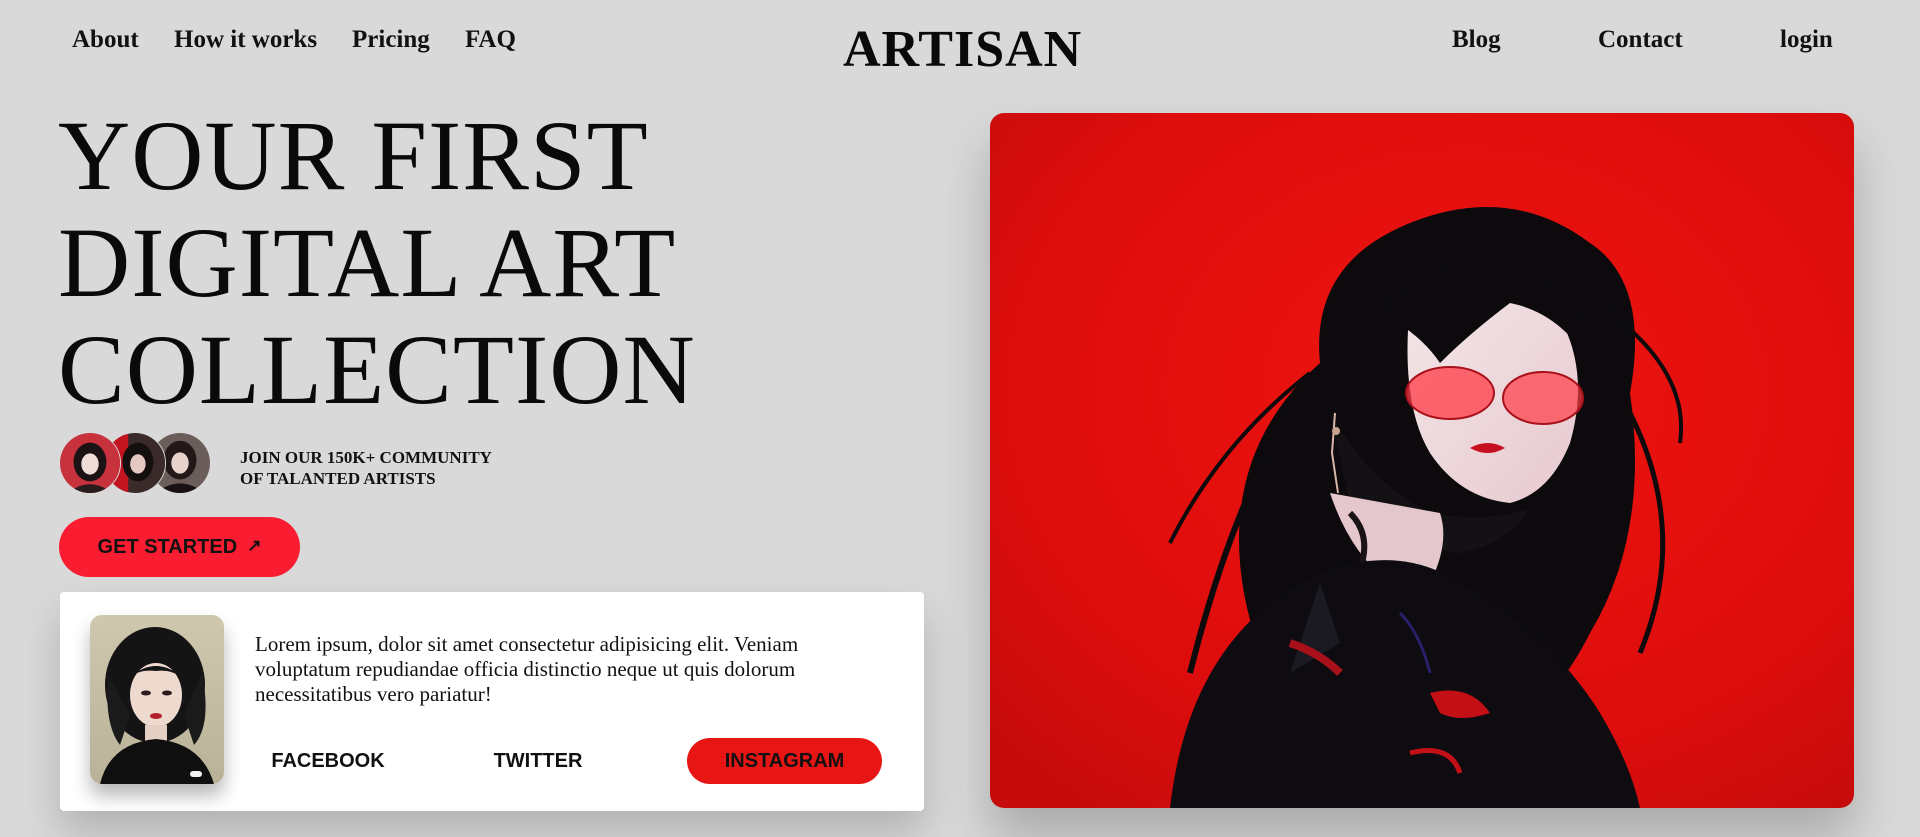 This screenshot has width=1920, height=837. Describe the element at coordinates (1476, 40) in the screenshot. I see `nav-link-blog: Blog` at that location.